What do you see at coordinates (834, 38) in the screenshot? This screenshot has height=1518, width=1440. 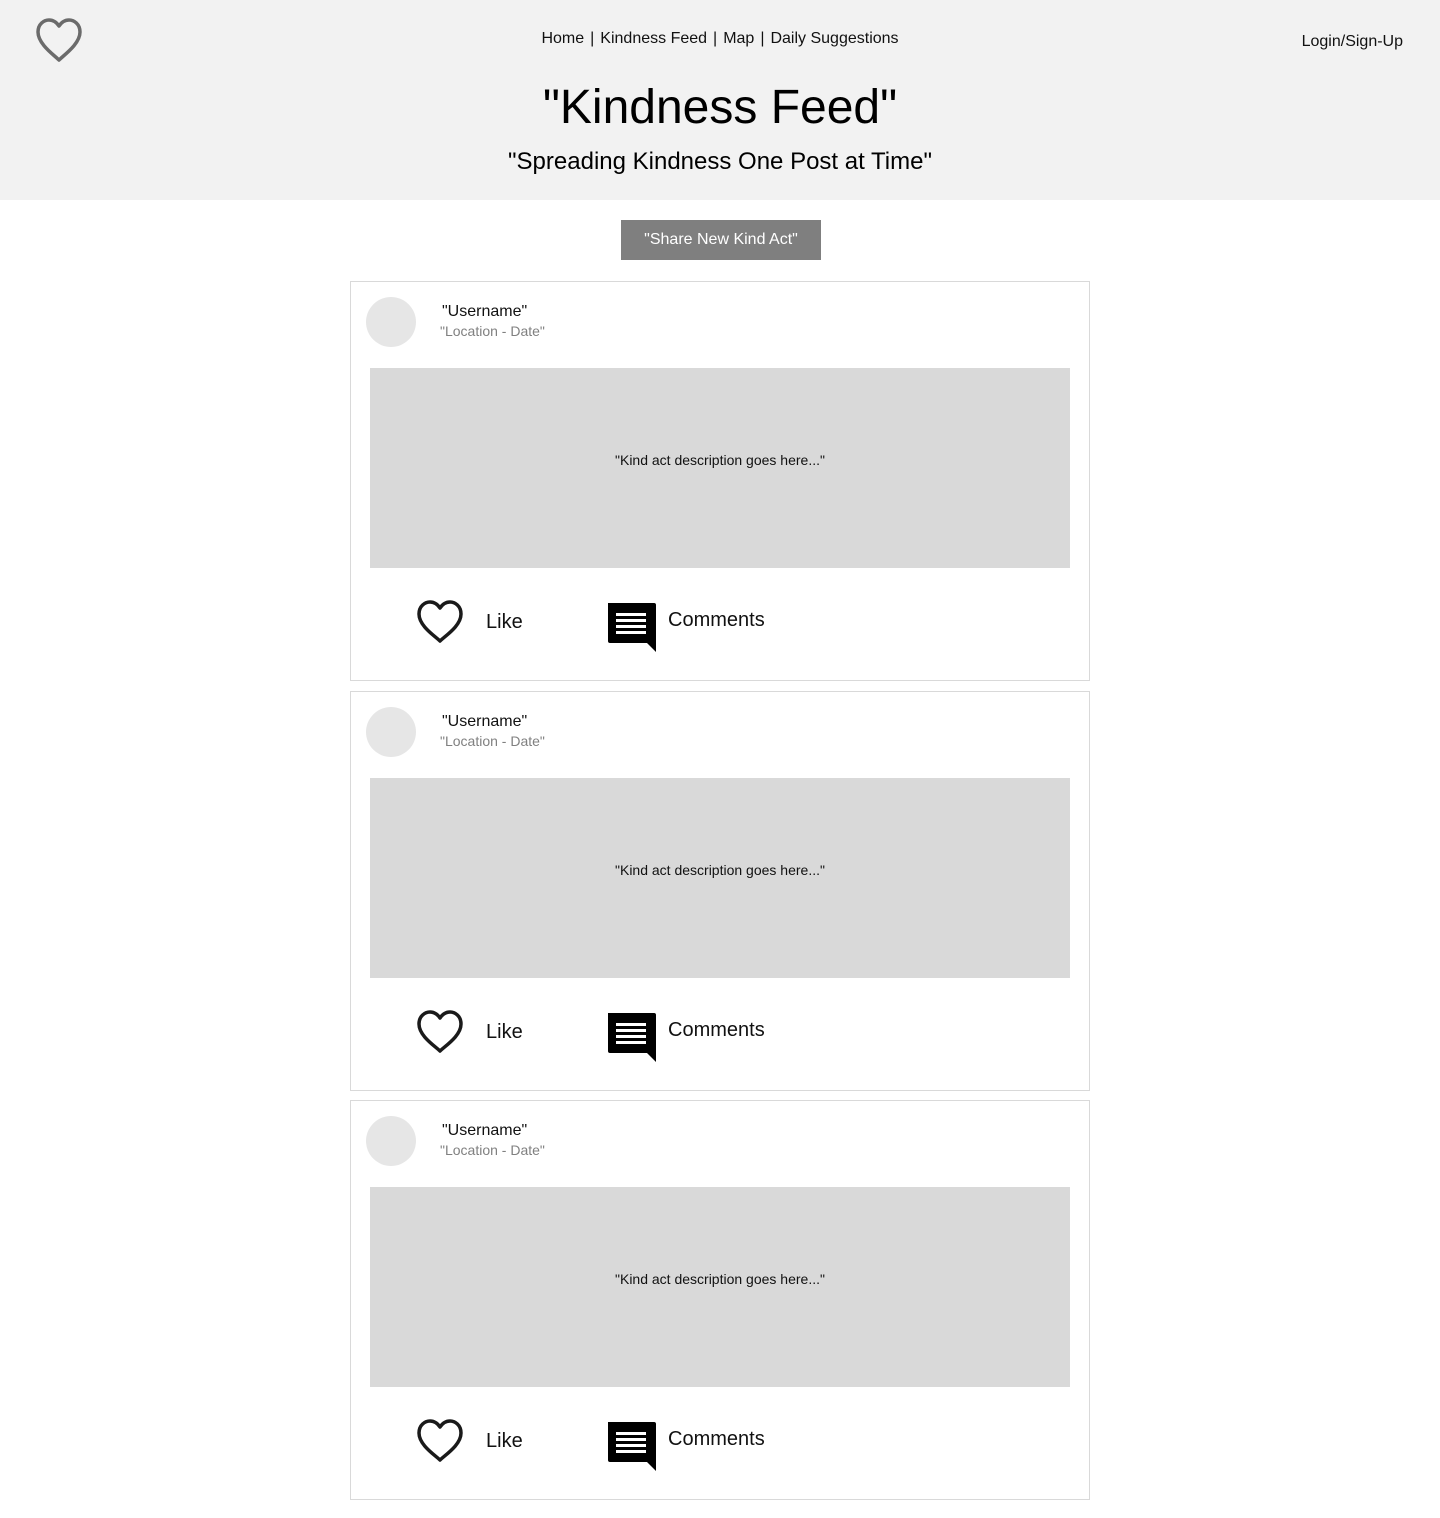 I see `nav-daily-suggestions: Daily Suggestions` at bounding box center [834, 38].